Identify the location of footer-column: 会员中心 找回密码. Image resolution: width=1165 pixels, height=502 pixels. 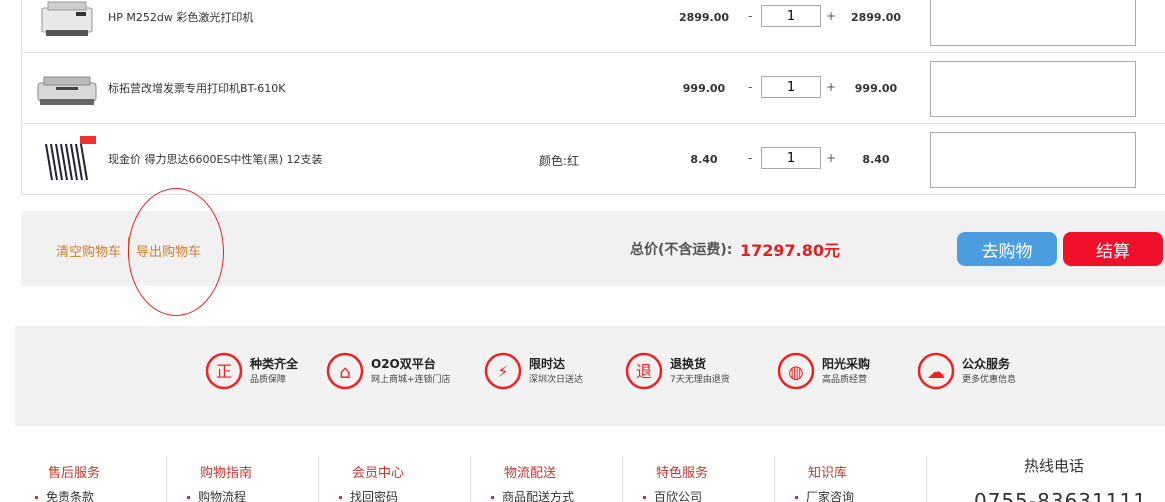
(395, 479).